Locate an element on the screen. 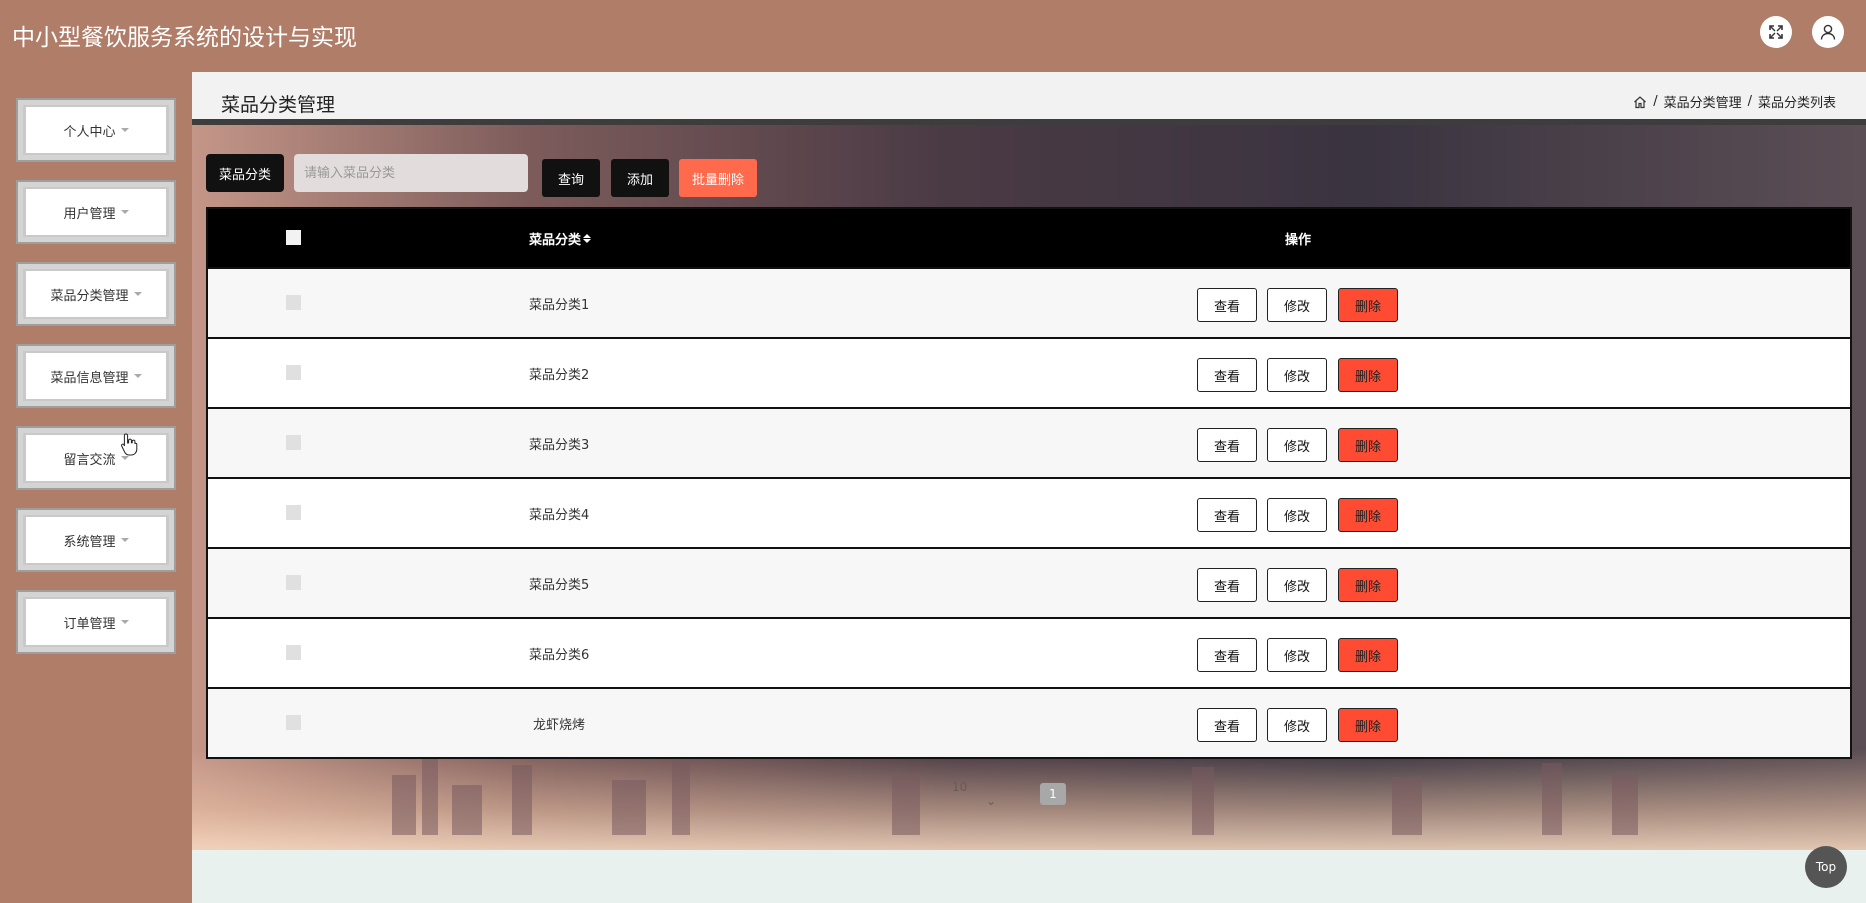  sidebar-item-system: 系统管理 is located at coordinates (96, 540).